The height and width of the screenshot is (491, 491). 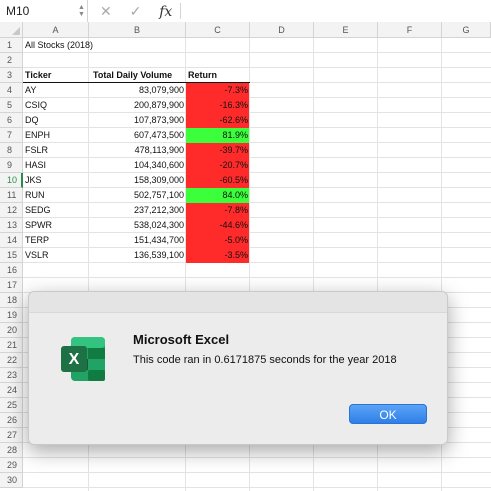 What do you see at coordinates (11, 225) in the screenshot?
I see `row-header-13: 13` at bounding box center [11, 225].